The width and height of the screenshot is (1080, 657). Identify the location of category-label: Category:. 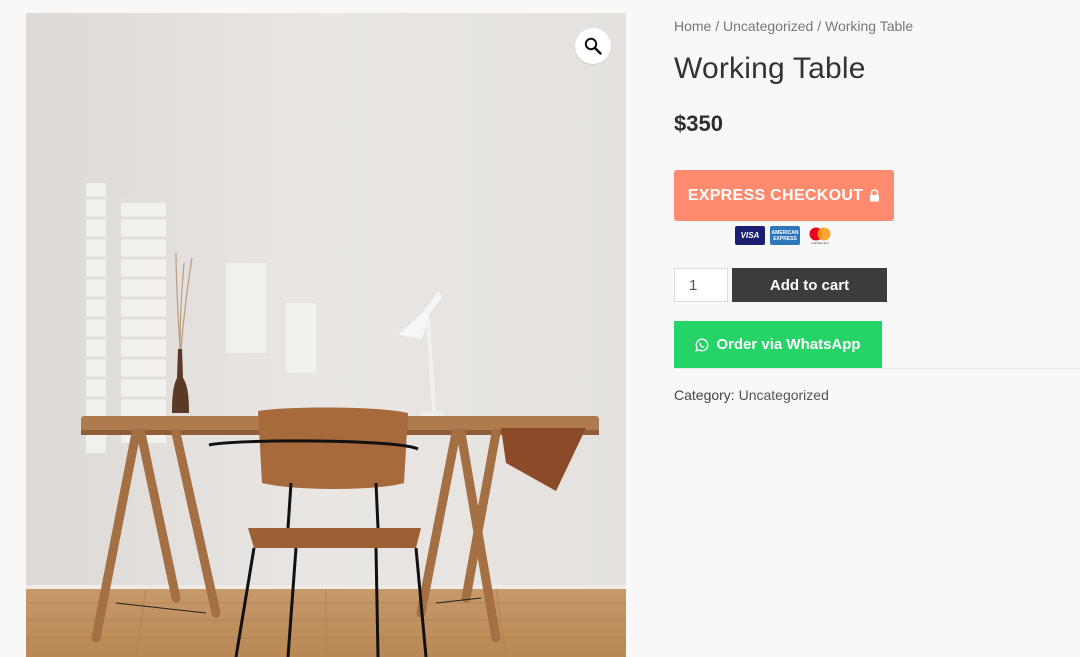
(704, 395).